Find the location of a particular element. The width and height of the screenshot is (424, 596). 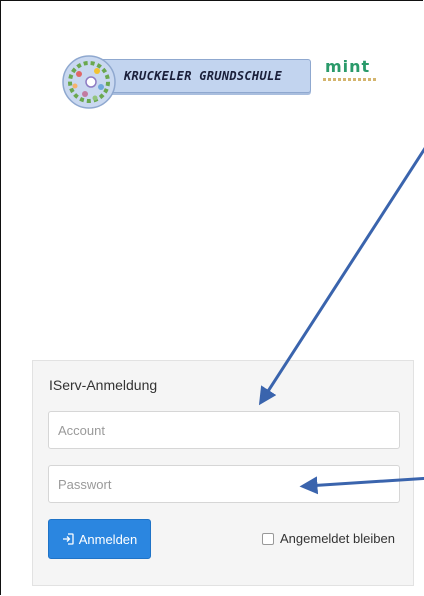

remember-checkbox is located at coordinates (268, 538).